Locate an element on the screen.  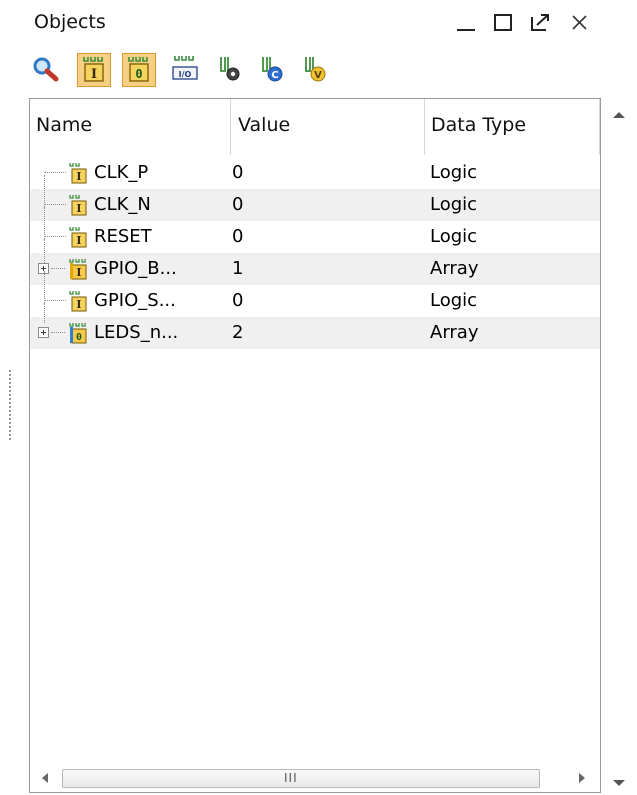
search-icon is located at coordinates (46, 69).